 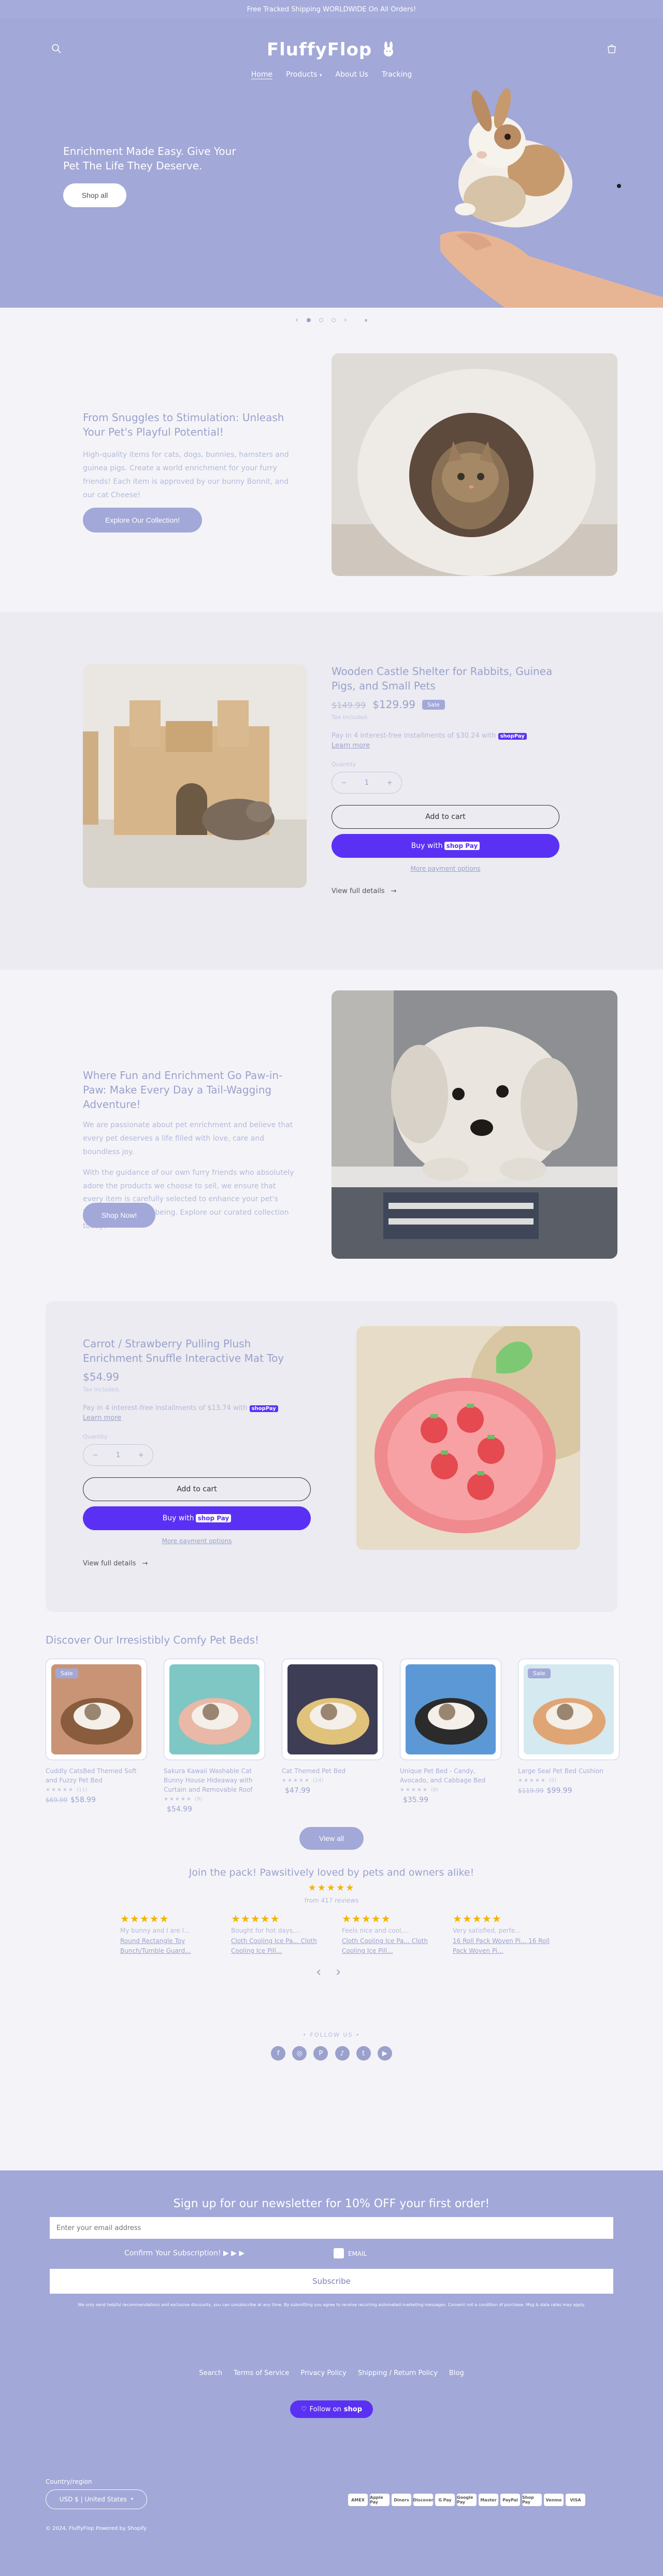 I want to click on product-title: Large Seal Pet Bed Cushion, so click(x=568, y=1771).